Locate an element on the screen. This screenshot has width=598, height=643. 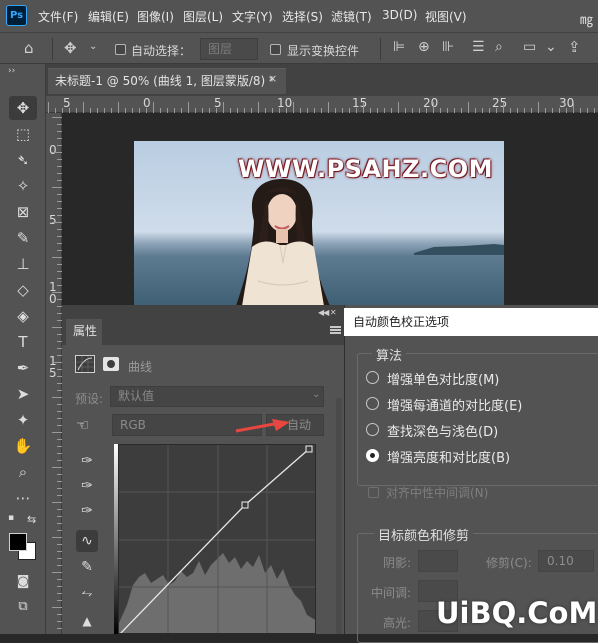
gray-point-eyedropper-icon: ✑ is located at coordinates (87, 486).